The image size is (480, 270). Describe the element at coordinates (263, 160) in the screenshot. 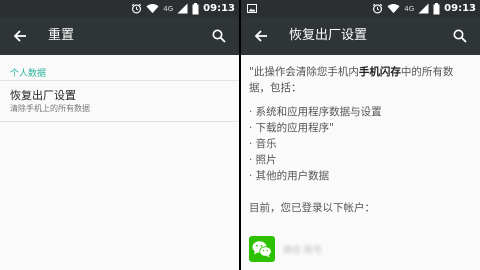

I see `list-item: · 照片` at that location.